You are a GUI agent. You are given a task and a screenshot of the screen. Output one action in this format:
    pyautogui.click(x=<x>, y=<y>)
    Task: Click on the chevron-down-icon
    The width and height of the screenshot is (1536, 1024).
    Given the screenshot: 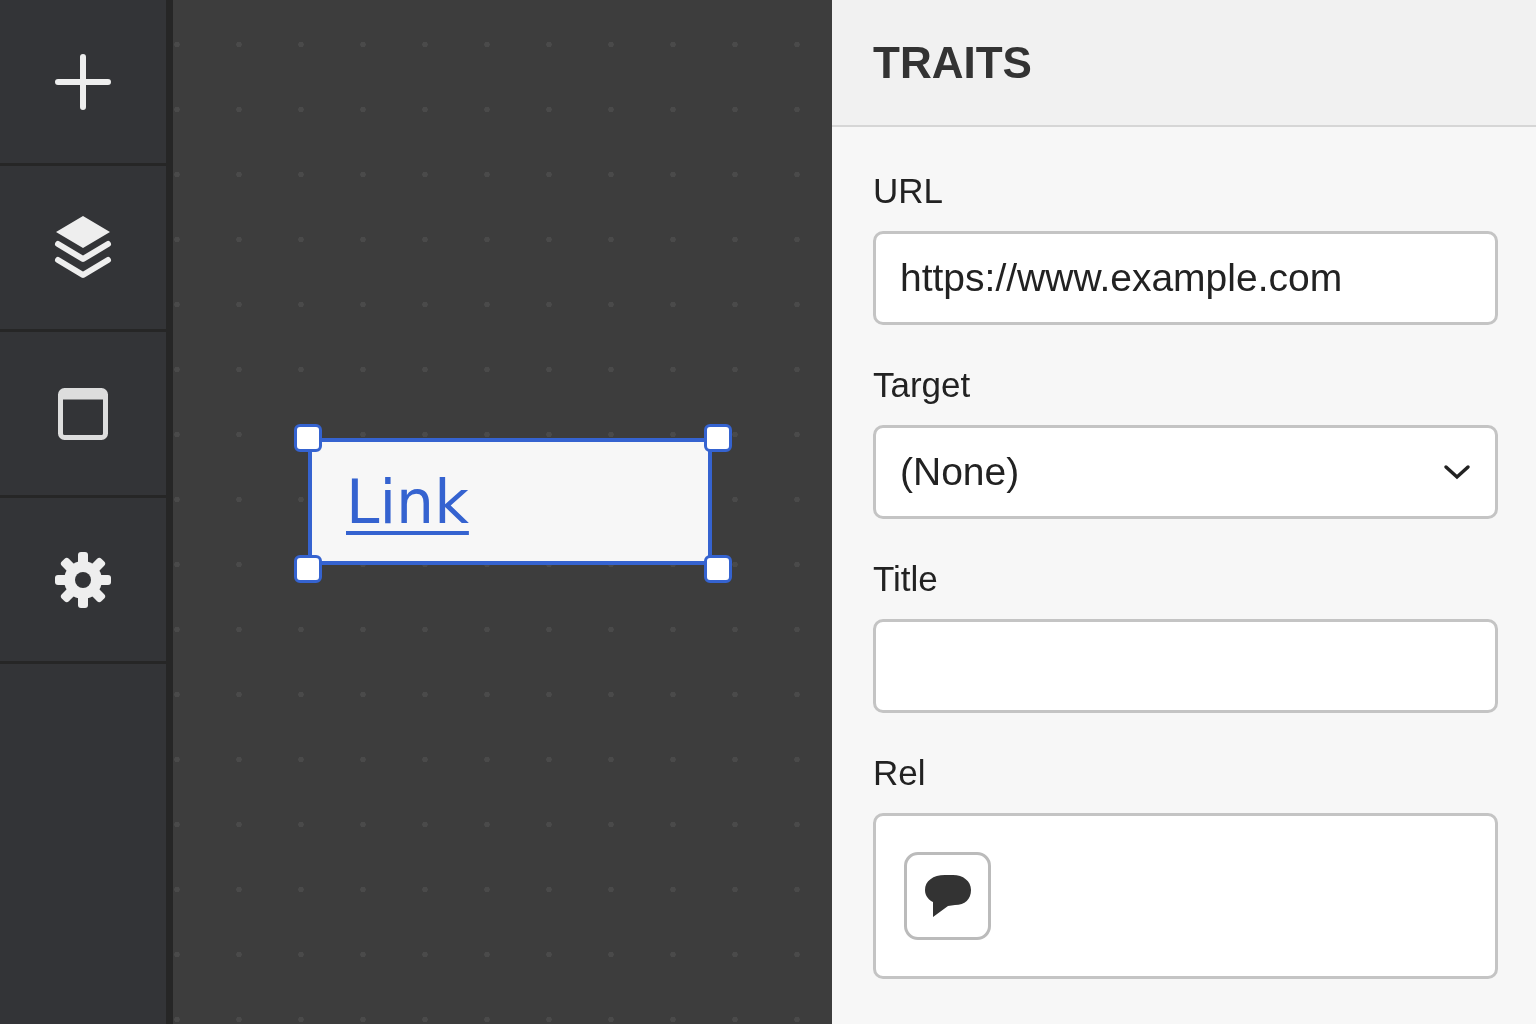 What is the action you would take?
    pyautogui.click(x=1457, y=472)
    